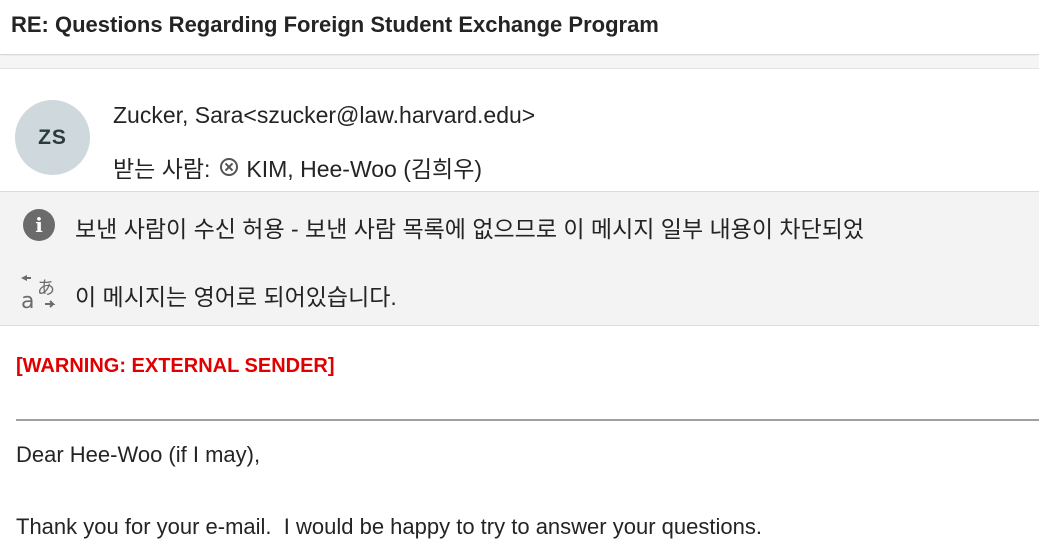 The width and height of the screenshot is (1039, 555). Describe the element at coordinates (52, 137) in the screenshot. I see `sender-avatar: ZS` at that location.